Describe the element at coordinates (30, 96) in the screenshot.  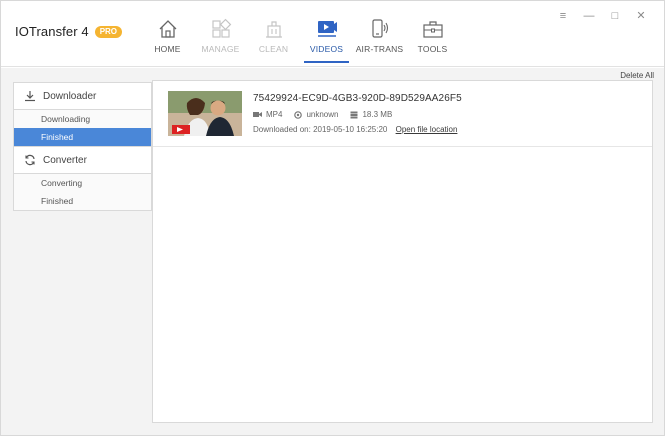
I see `download-icon` at that location.